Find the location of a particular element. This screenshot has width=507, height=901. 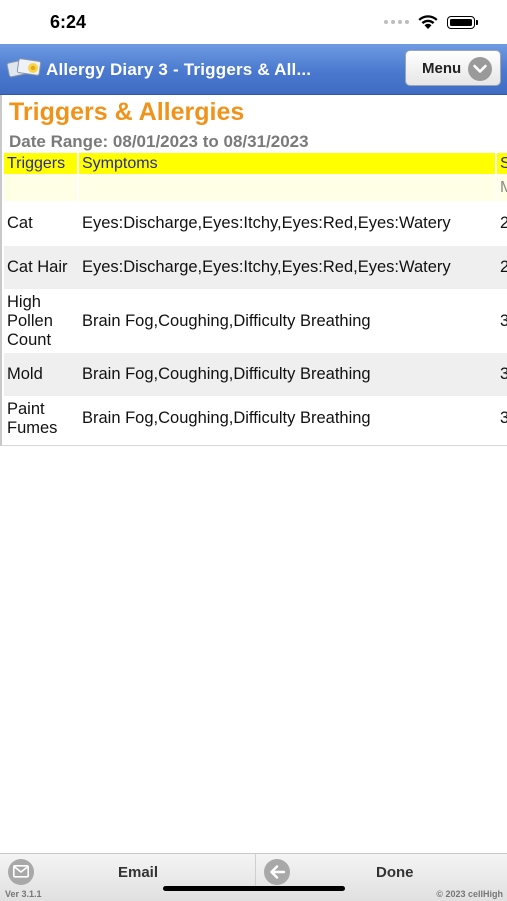

done-button: Done is located at coordinates (381, 872).